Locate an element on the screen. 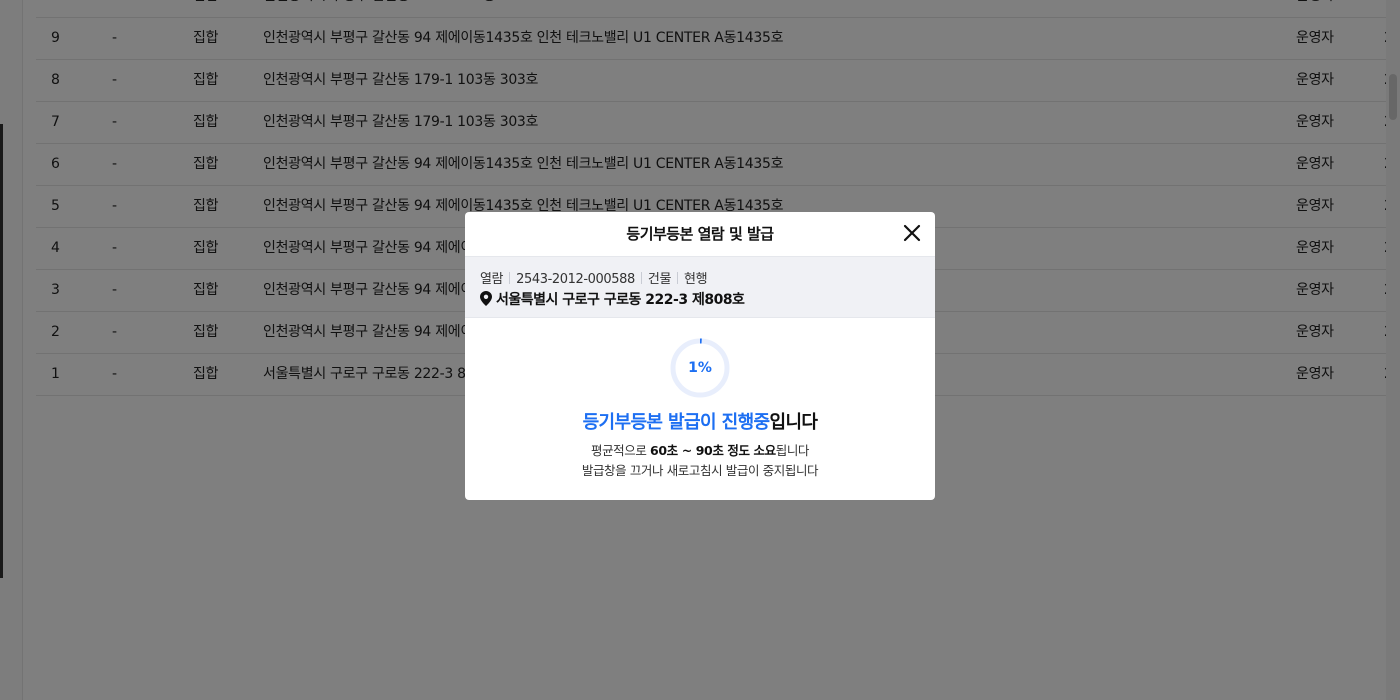 This screenshot has height=700, width=1400. progress-ring: 1% is located at coordinates (700, 368).